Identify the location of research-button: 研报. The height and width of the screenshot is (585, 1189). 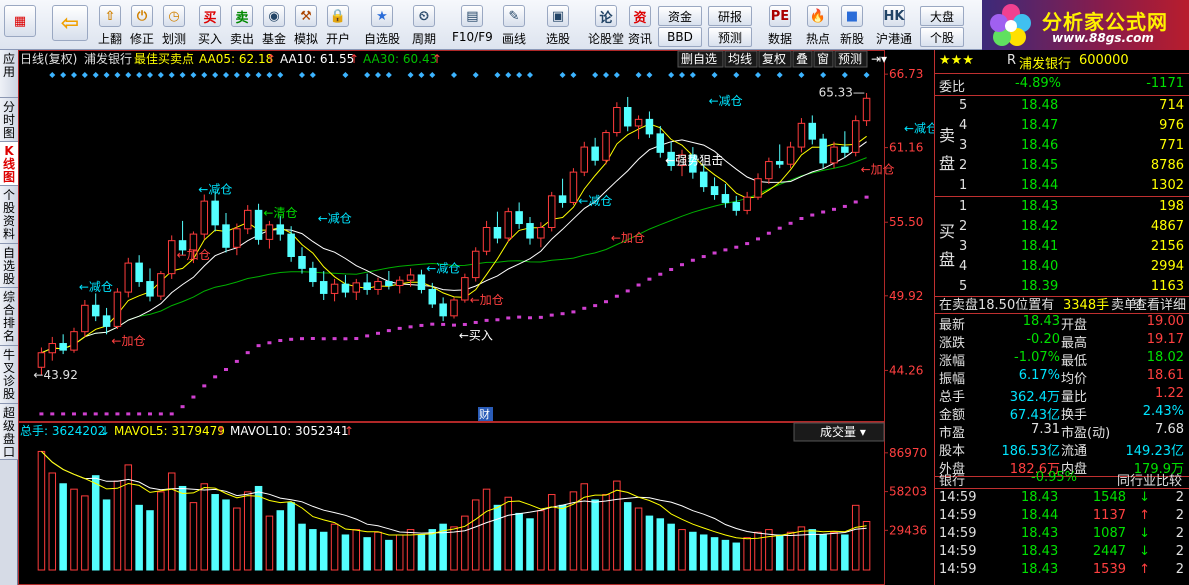
(730, 16).